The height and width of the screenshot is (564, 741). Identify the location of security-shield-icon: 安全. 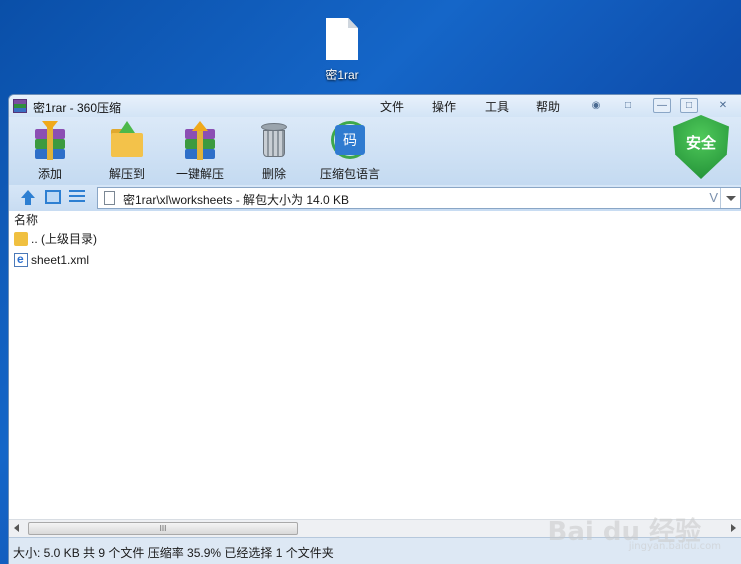
(701, 147).